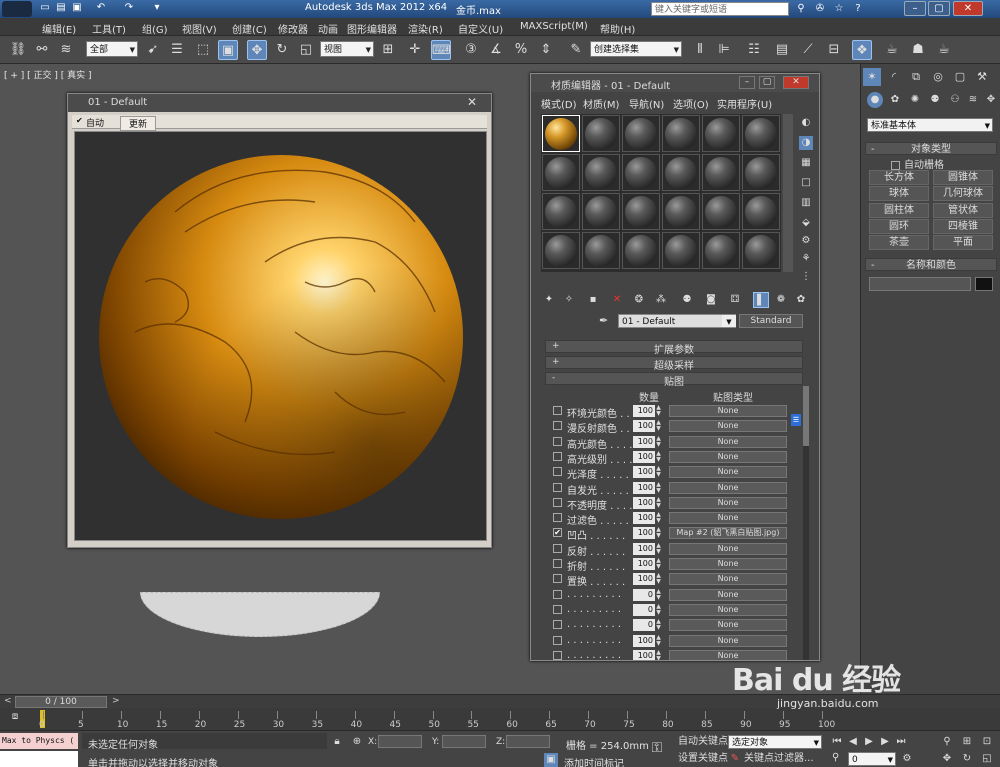 The height and width of the screenshot is (767, 1000). Describe the element at coordinates (425, 28) in the screenshot. I see `menu-rendering: 渲染(R)` at that location.